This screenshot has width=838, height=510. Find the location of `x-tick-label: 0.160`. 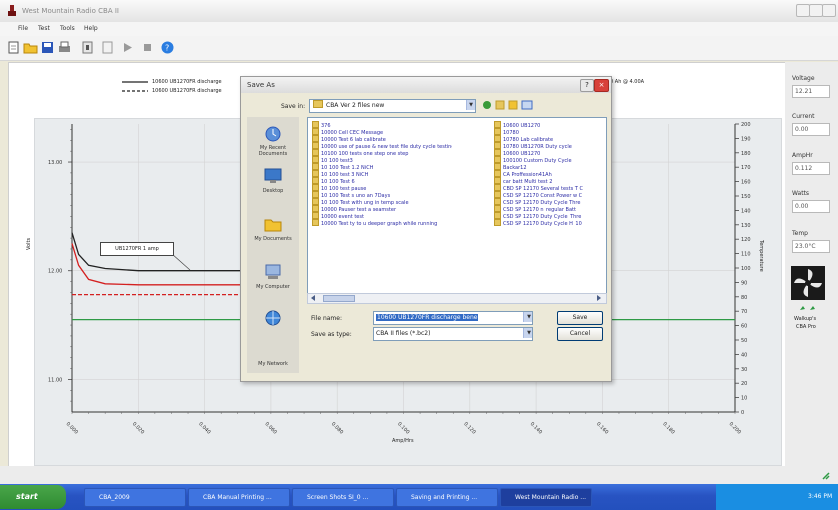

x-tick-label: 0.160 is located at coordinates (602, 428).